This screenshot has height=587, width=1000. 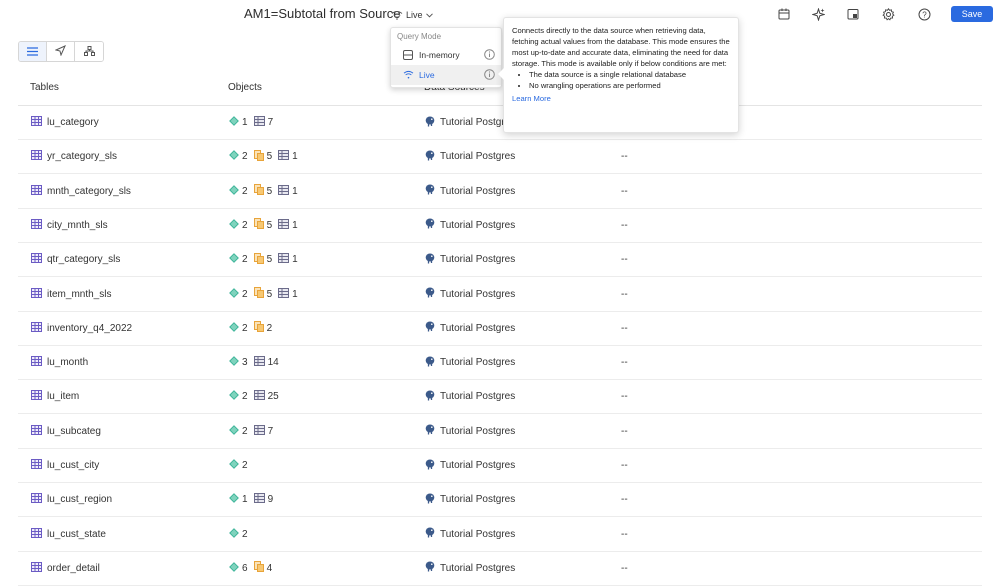 I want to click on navigate-view-button, so click(x=61, y=51).